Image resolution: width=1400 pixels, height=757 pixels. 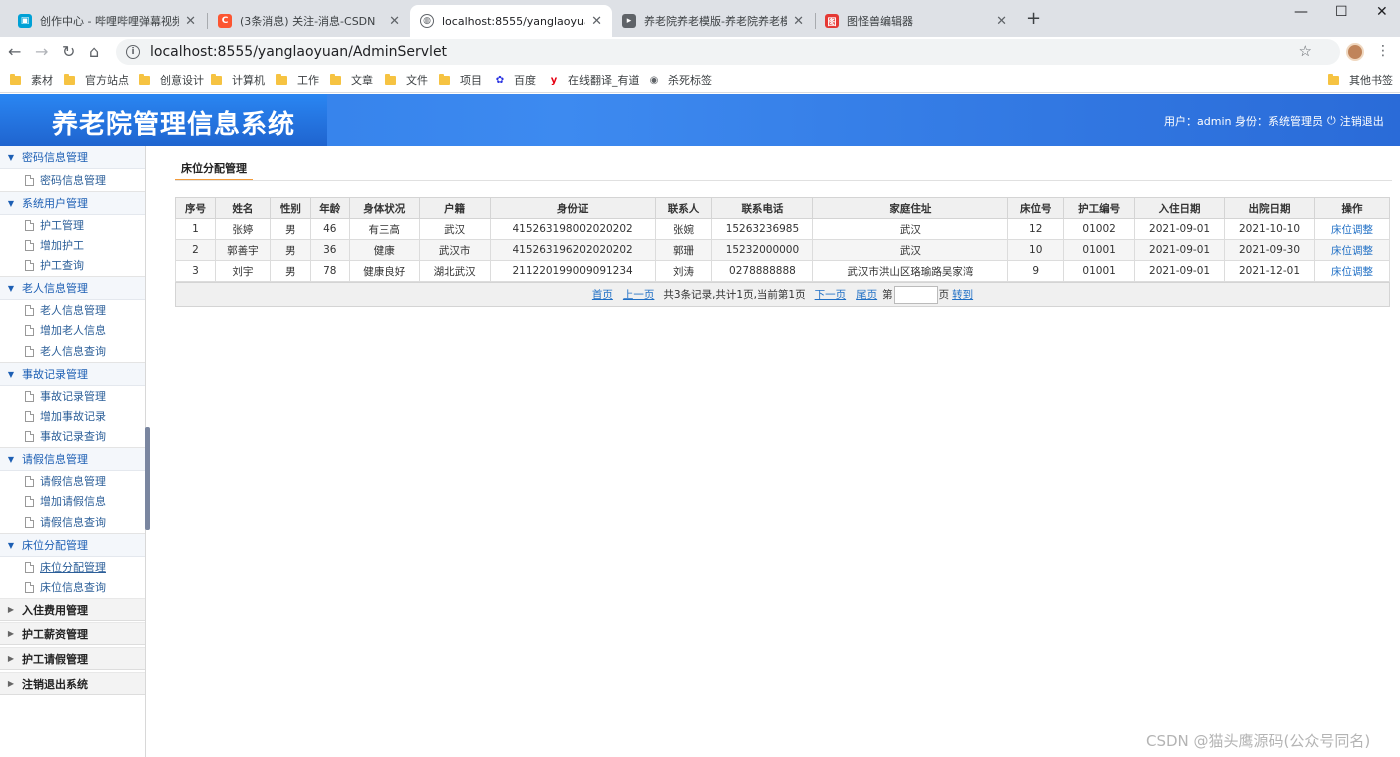 What do you see at coordinates (31, 80) in the screenshot?
I see `bookmark-item: 素材` at bounding box center [31, 80].